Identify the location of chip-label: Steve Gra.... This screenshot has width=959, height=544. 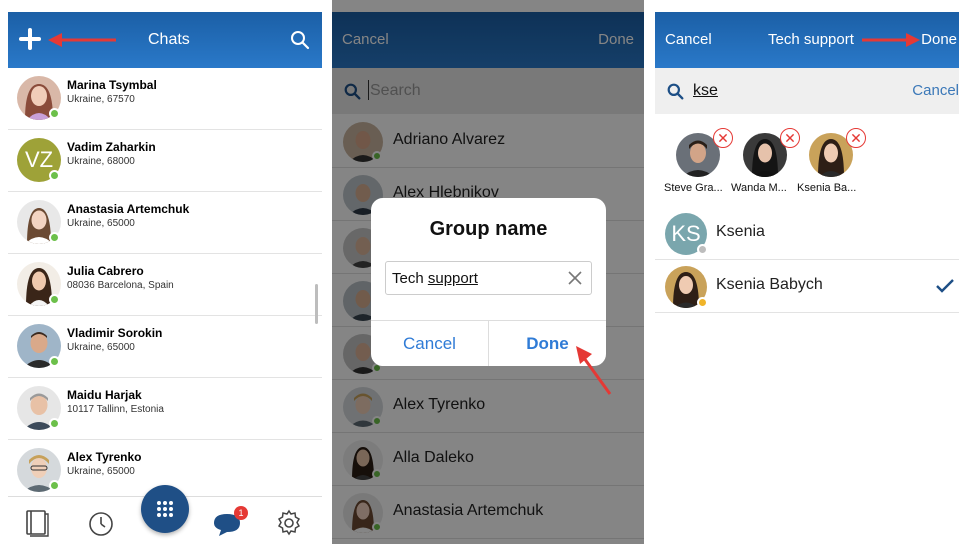
(693, 188).